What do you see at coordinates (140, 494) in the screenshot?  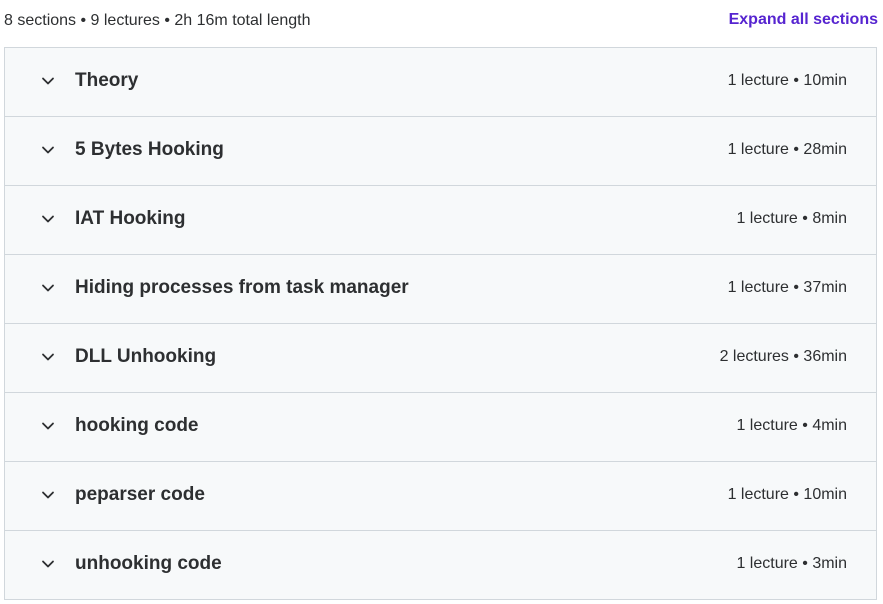 I see `section-title: peparser code` at bounding box center [140, 494].